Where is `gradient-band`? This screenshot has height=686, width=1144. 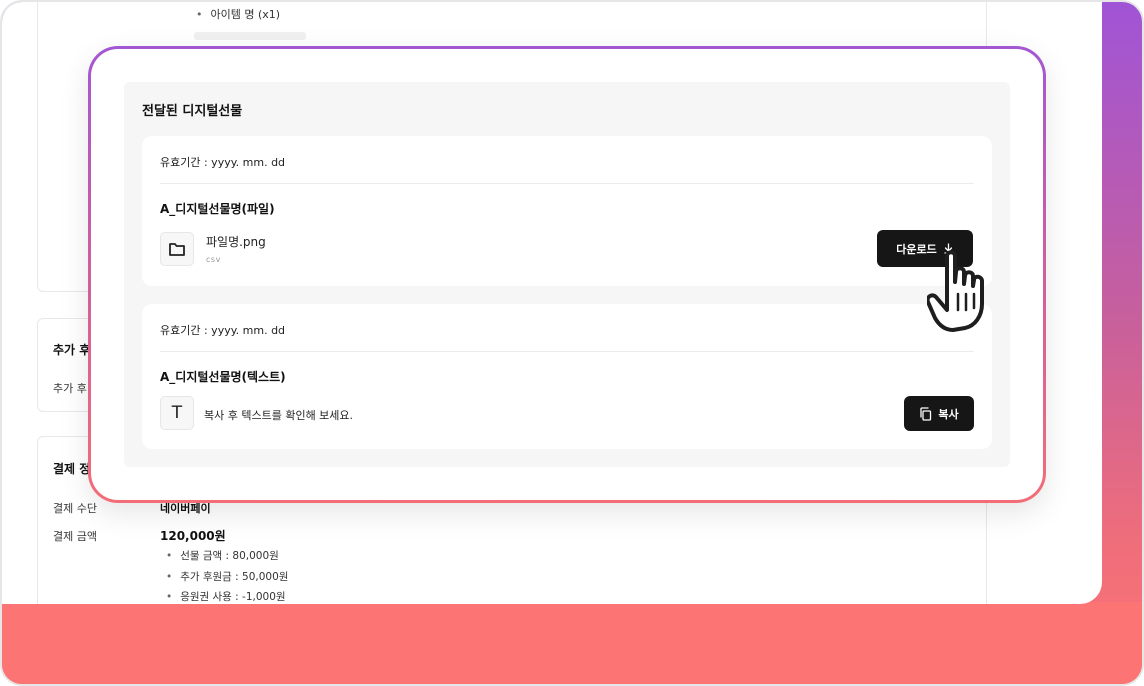 gradient-band is located at coordinates (572, 643).